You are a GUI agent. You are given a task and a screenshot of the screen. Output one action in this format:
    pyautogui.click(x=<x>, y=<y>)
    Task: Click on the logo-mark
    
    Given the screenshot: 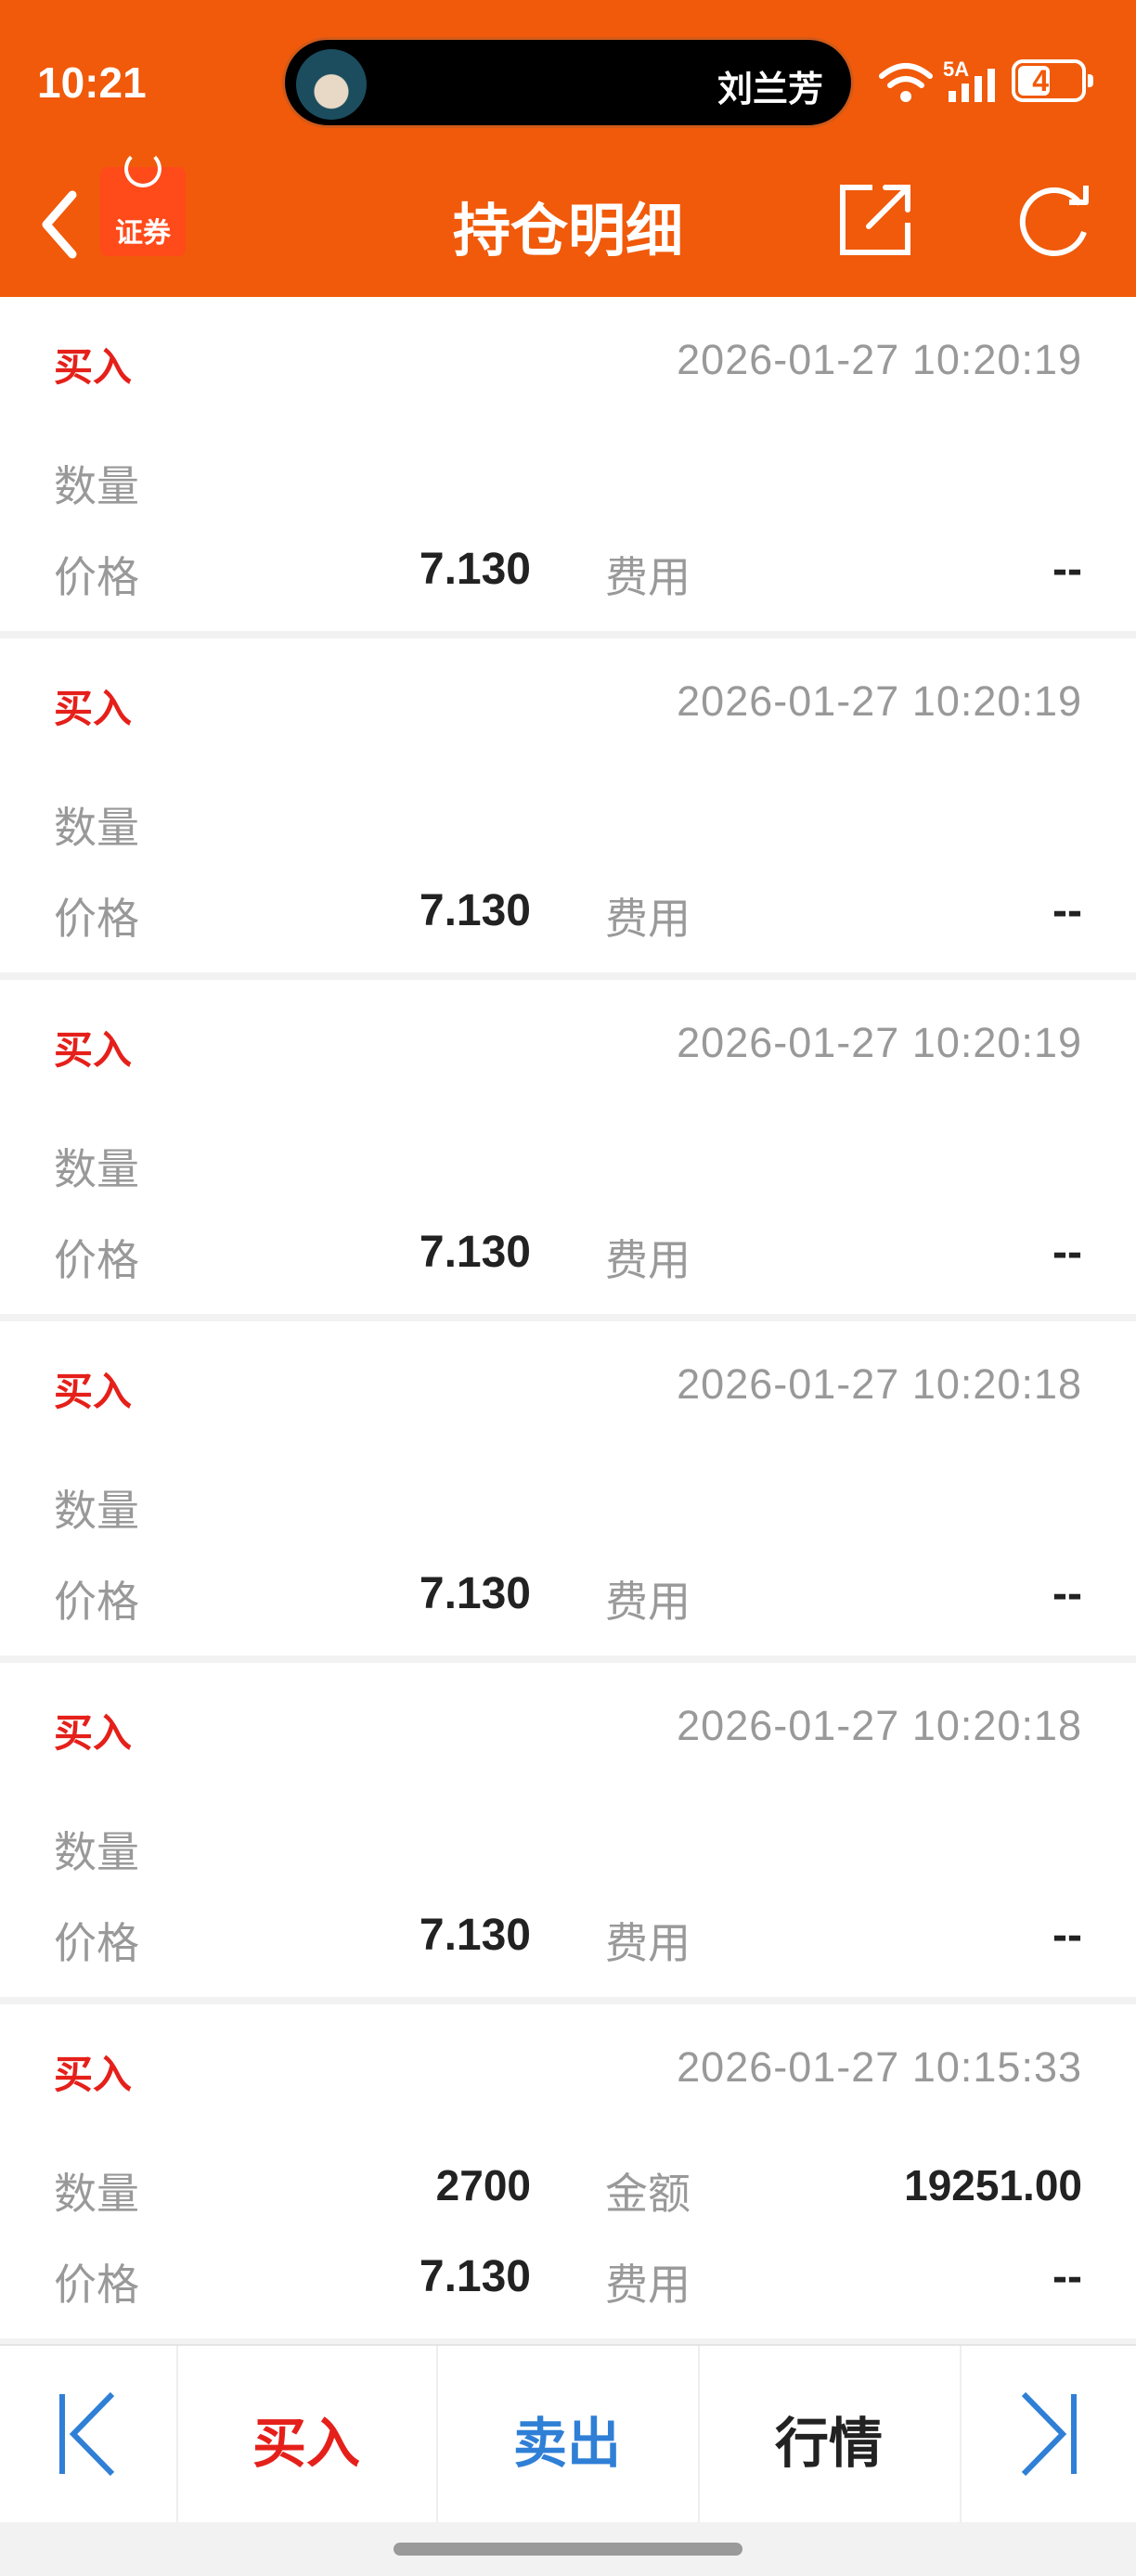 What is the action you would take?
    pyautogui.click(x=142, y=169)
    